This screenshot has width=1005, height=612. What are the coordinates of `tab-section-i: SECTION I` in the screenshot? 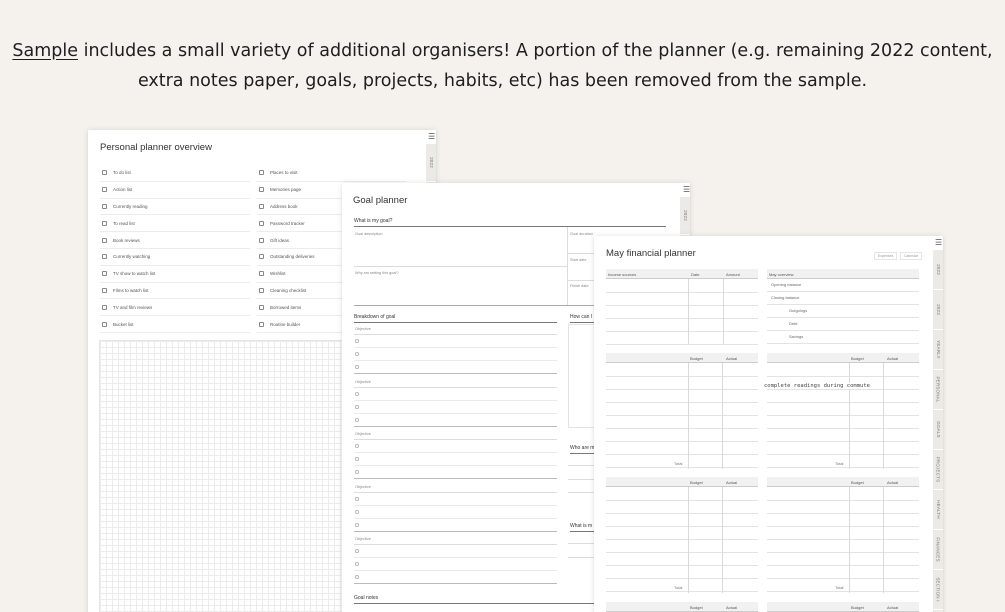 It's located at (938, 590).